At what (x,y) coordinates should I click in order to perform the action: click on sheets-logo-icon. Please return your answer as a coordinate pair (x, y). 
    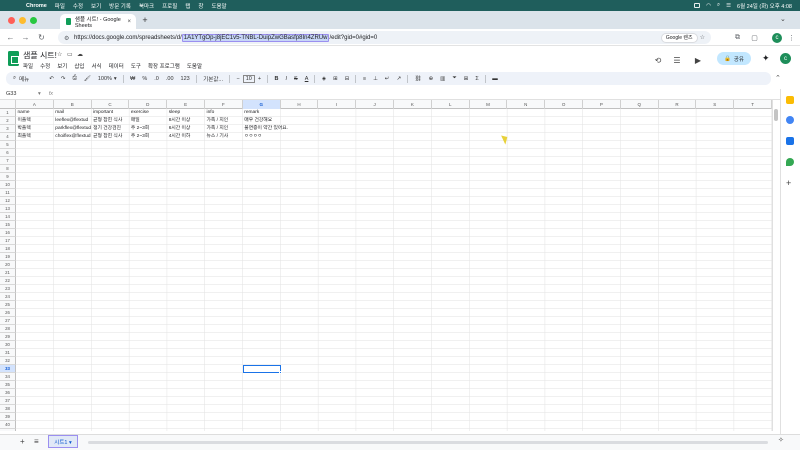
    Looking at the image, I should click on (13, 58).